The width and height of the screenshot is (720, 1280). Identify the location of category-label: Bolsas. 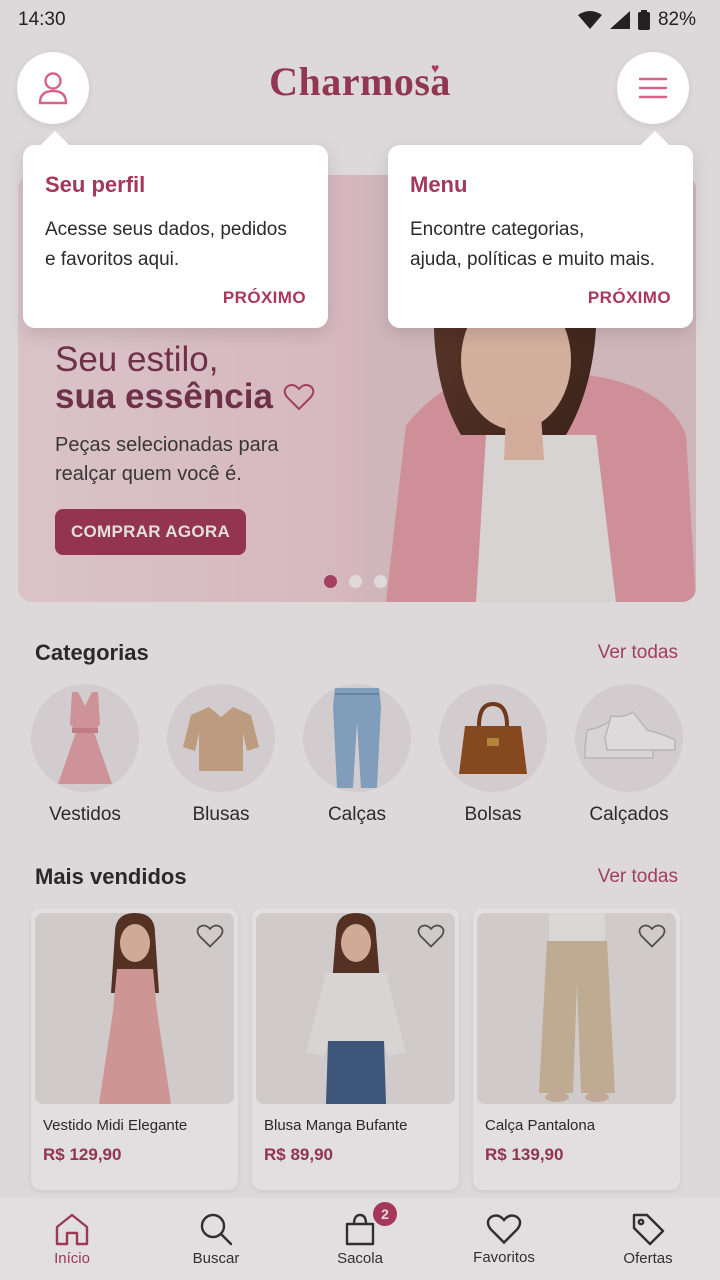
(493, 814).